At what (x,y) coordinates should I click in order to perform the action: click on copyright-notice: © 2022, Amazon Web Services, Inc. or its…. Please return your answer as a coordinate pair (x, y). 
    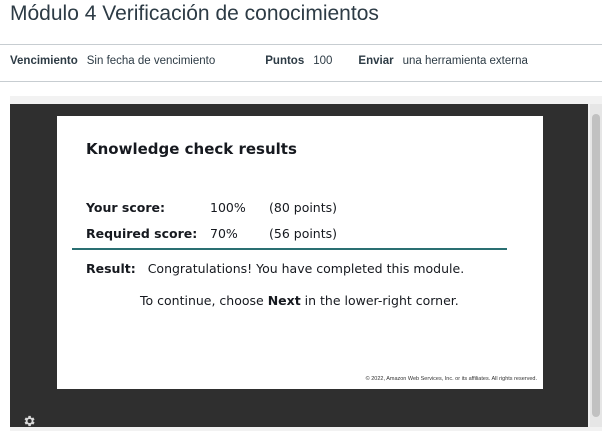
    Looking at the image, I should click on (451, 379).